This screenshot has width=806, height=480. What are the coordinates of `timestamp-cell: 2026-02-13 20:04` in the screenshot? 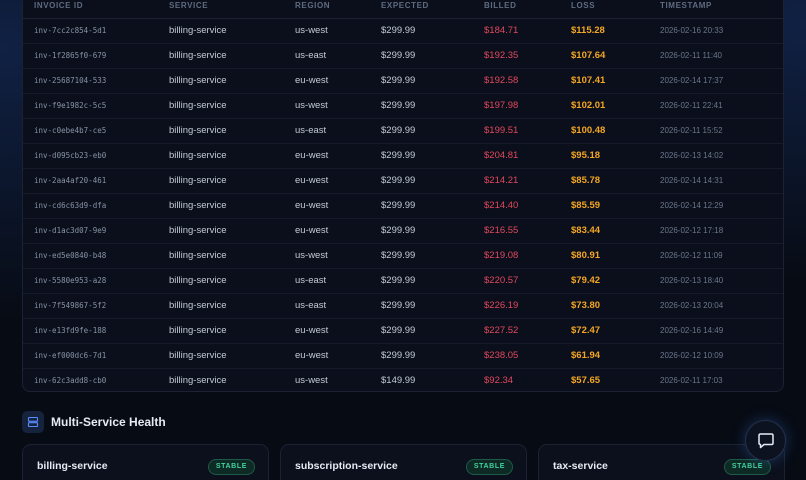 It's located at (692, 305).